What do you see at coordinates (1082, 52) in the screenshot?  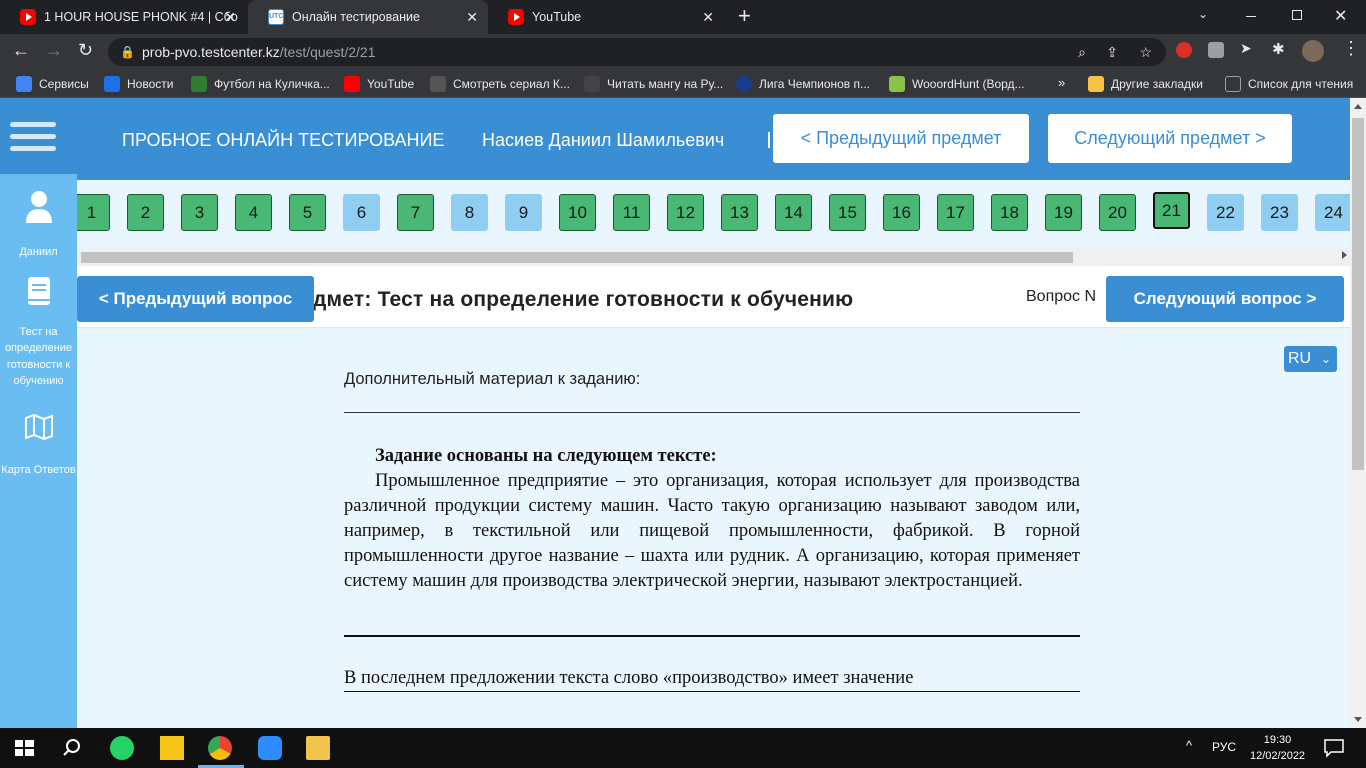 I see `zoom-icon: ⌕` at bounding box center [1082, 52].